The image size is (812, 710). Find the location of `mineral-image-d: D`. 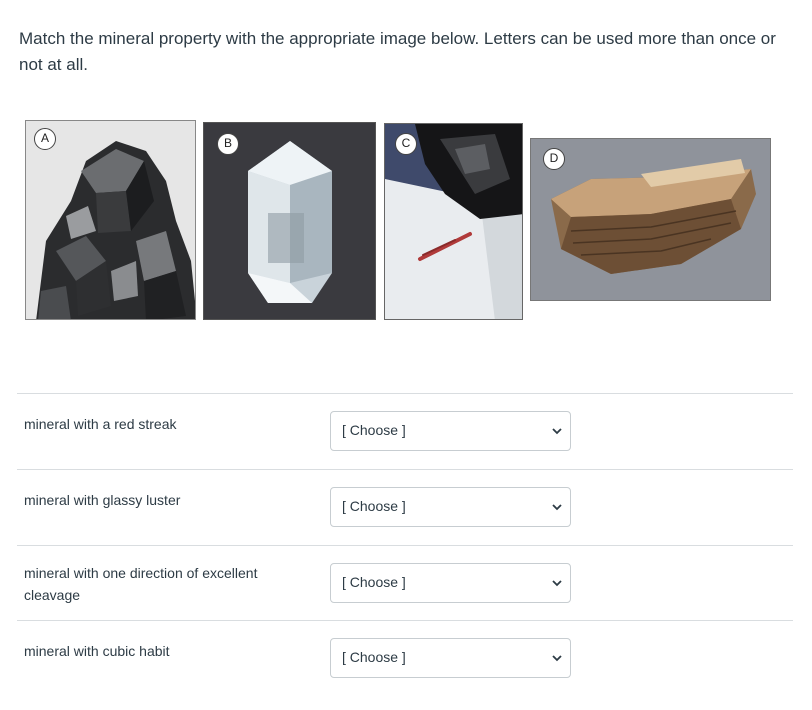

mineral-image-d: D is located at coordinates (650, 219).